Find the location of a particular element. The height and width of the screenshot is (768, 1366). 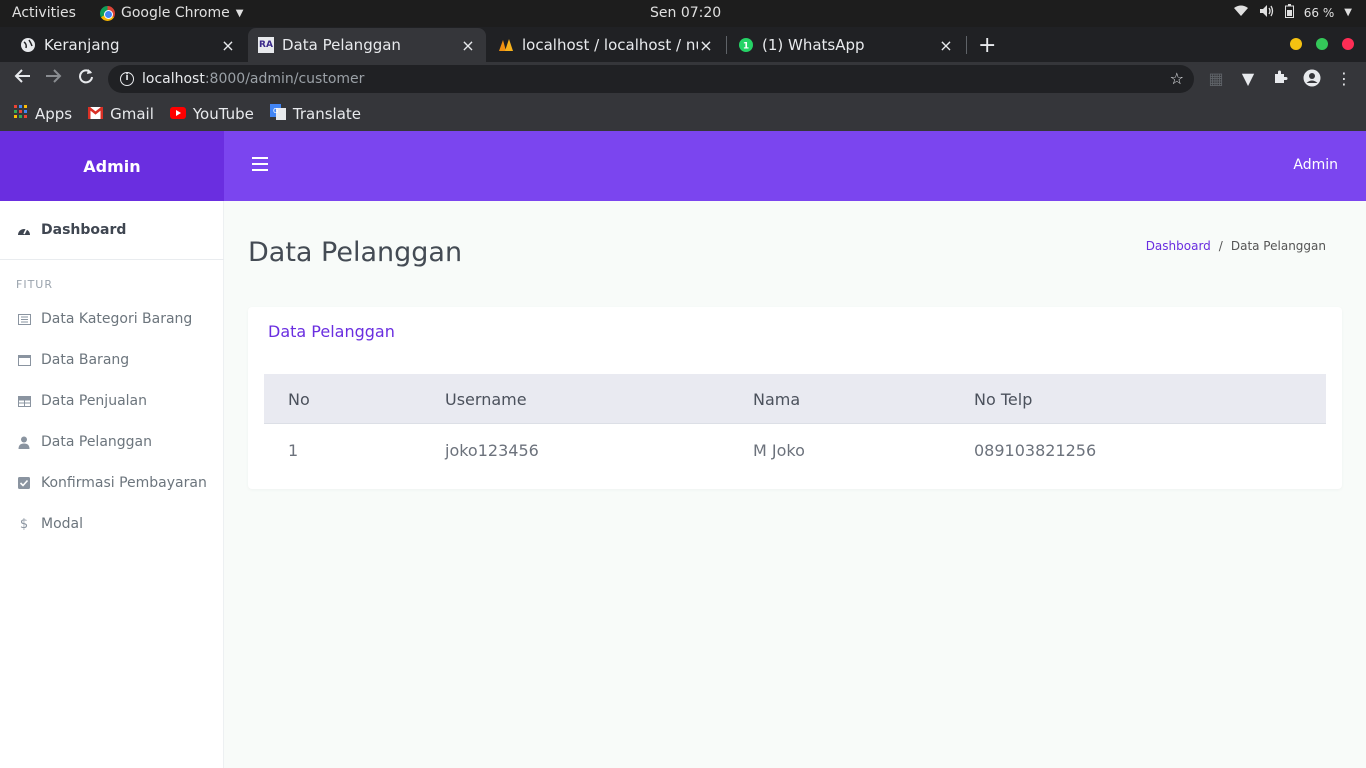

app-menu: Google Chrome ▼ is located at coordinates (171, 13).